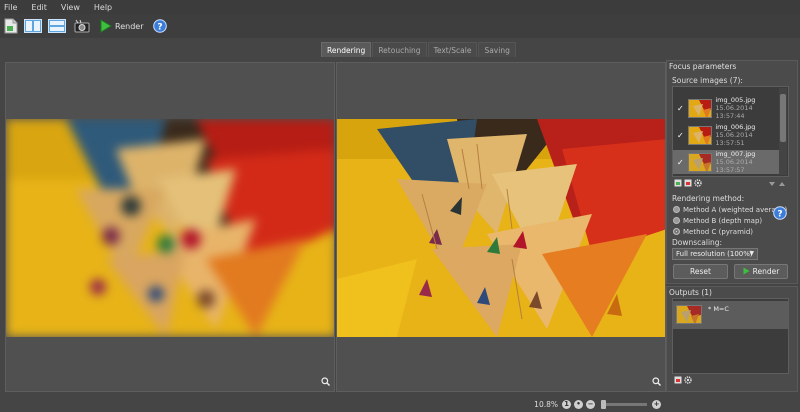  Describe the element at coordinates (703, 66) in the screenshot. I see `focus-parameters-title: Focus parameters` at that location.